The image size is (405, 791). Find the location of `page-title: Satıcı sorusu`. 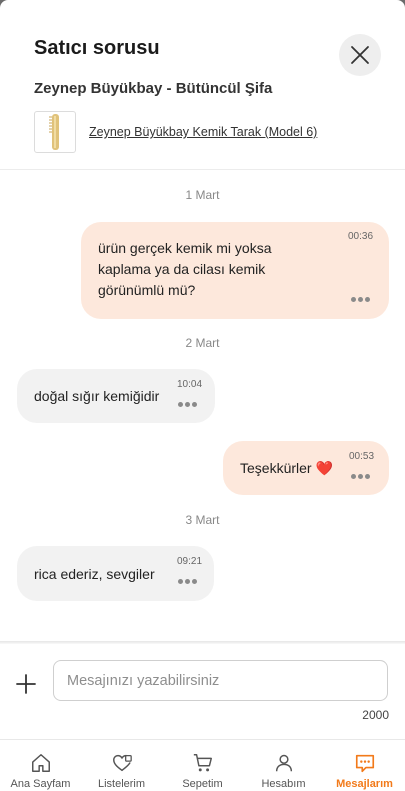

page-title: Satıcı sorusu is located at coordinates (97, 48).